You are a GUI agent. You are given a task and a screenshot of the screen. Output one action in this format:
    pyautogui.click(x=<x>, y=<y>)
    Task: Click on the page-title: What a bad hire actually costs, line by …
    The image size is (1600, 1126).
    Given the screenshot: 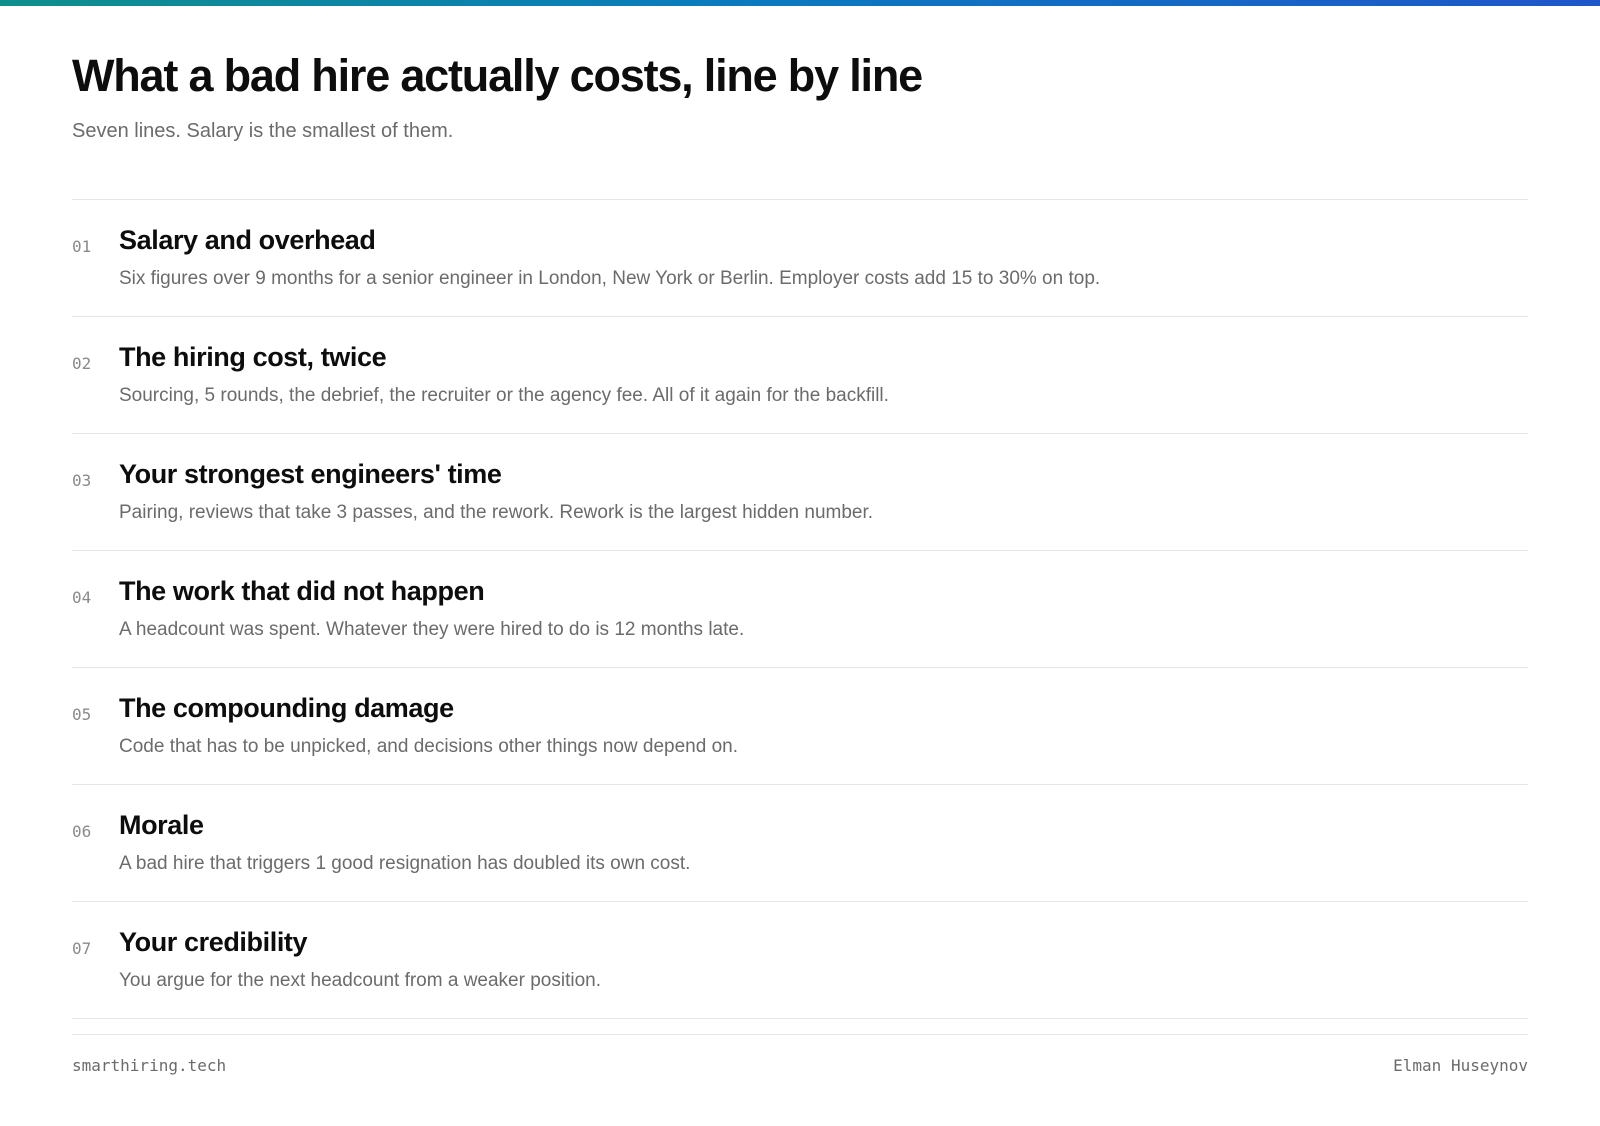 What is the action you would take?
    pyautogui.click(x=497, y=75)
    